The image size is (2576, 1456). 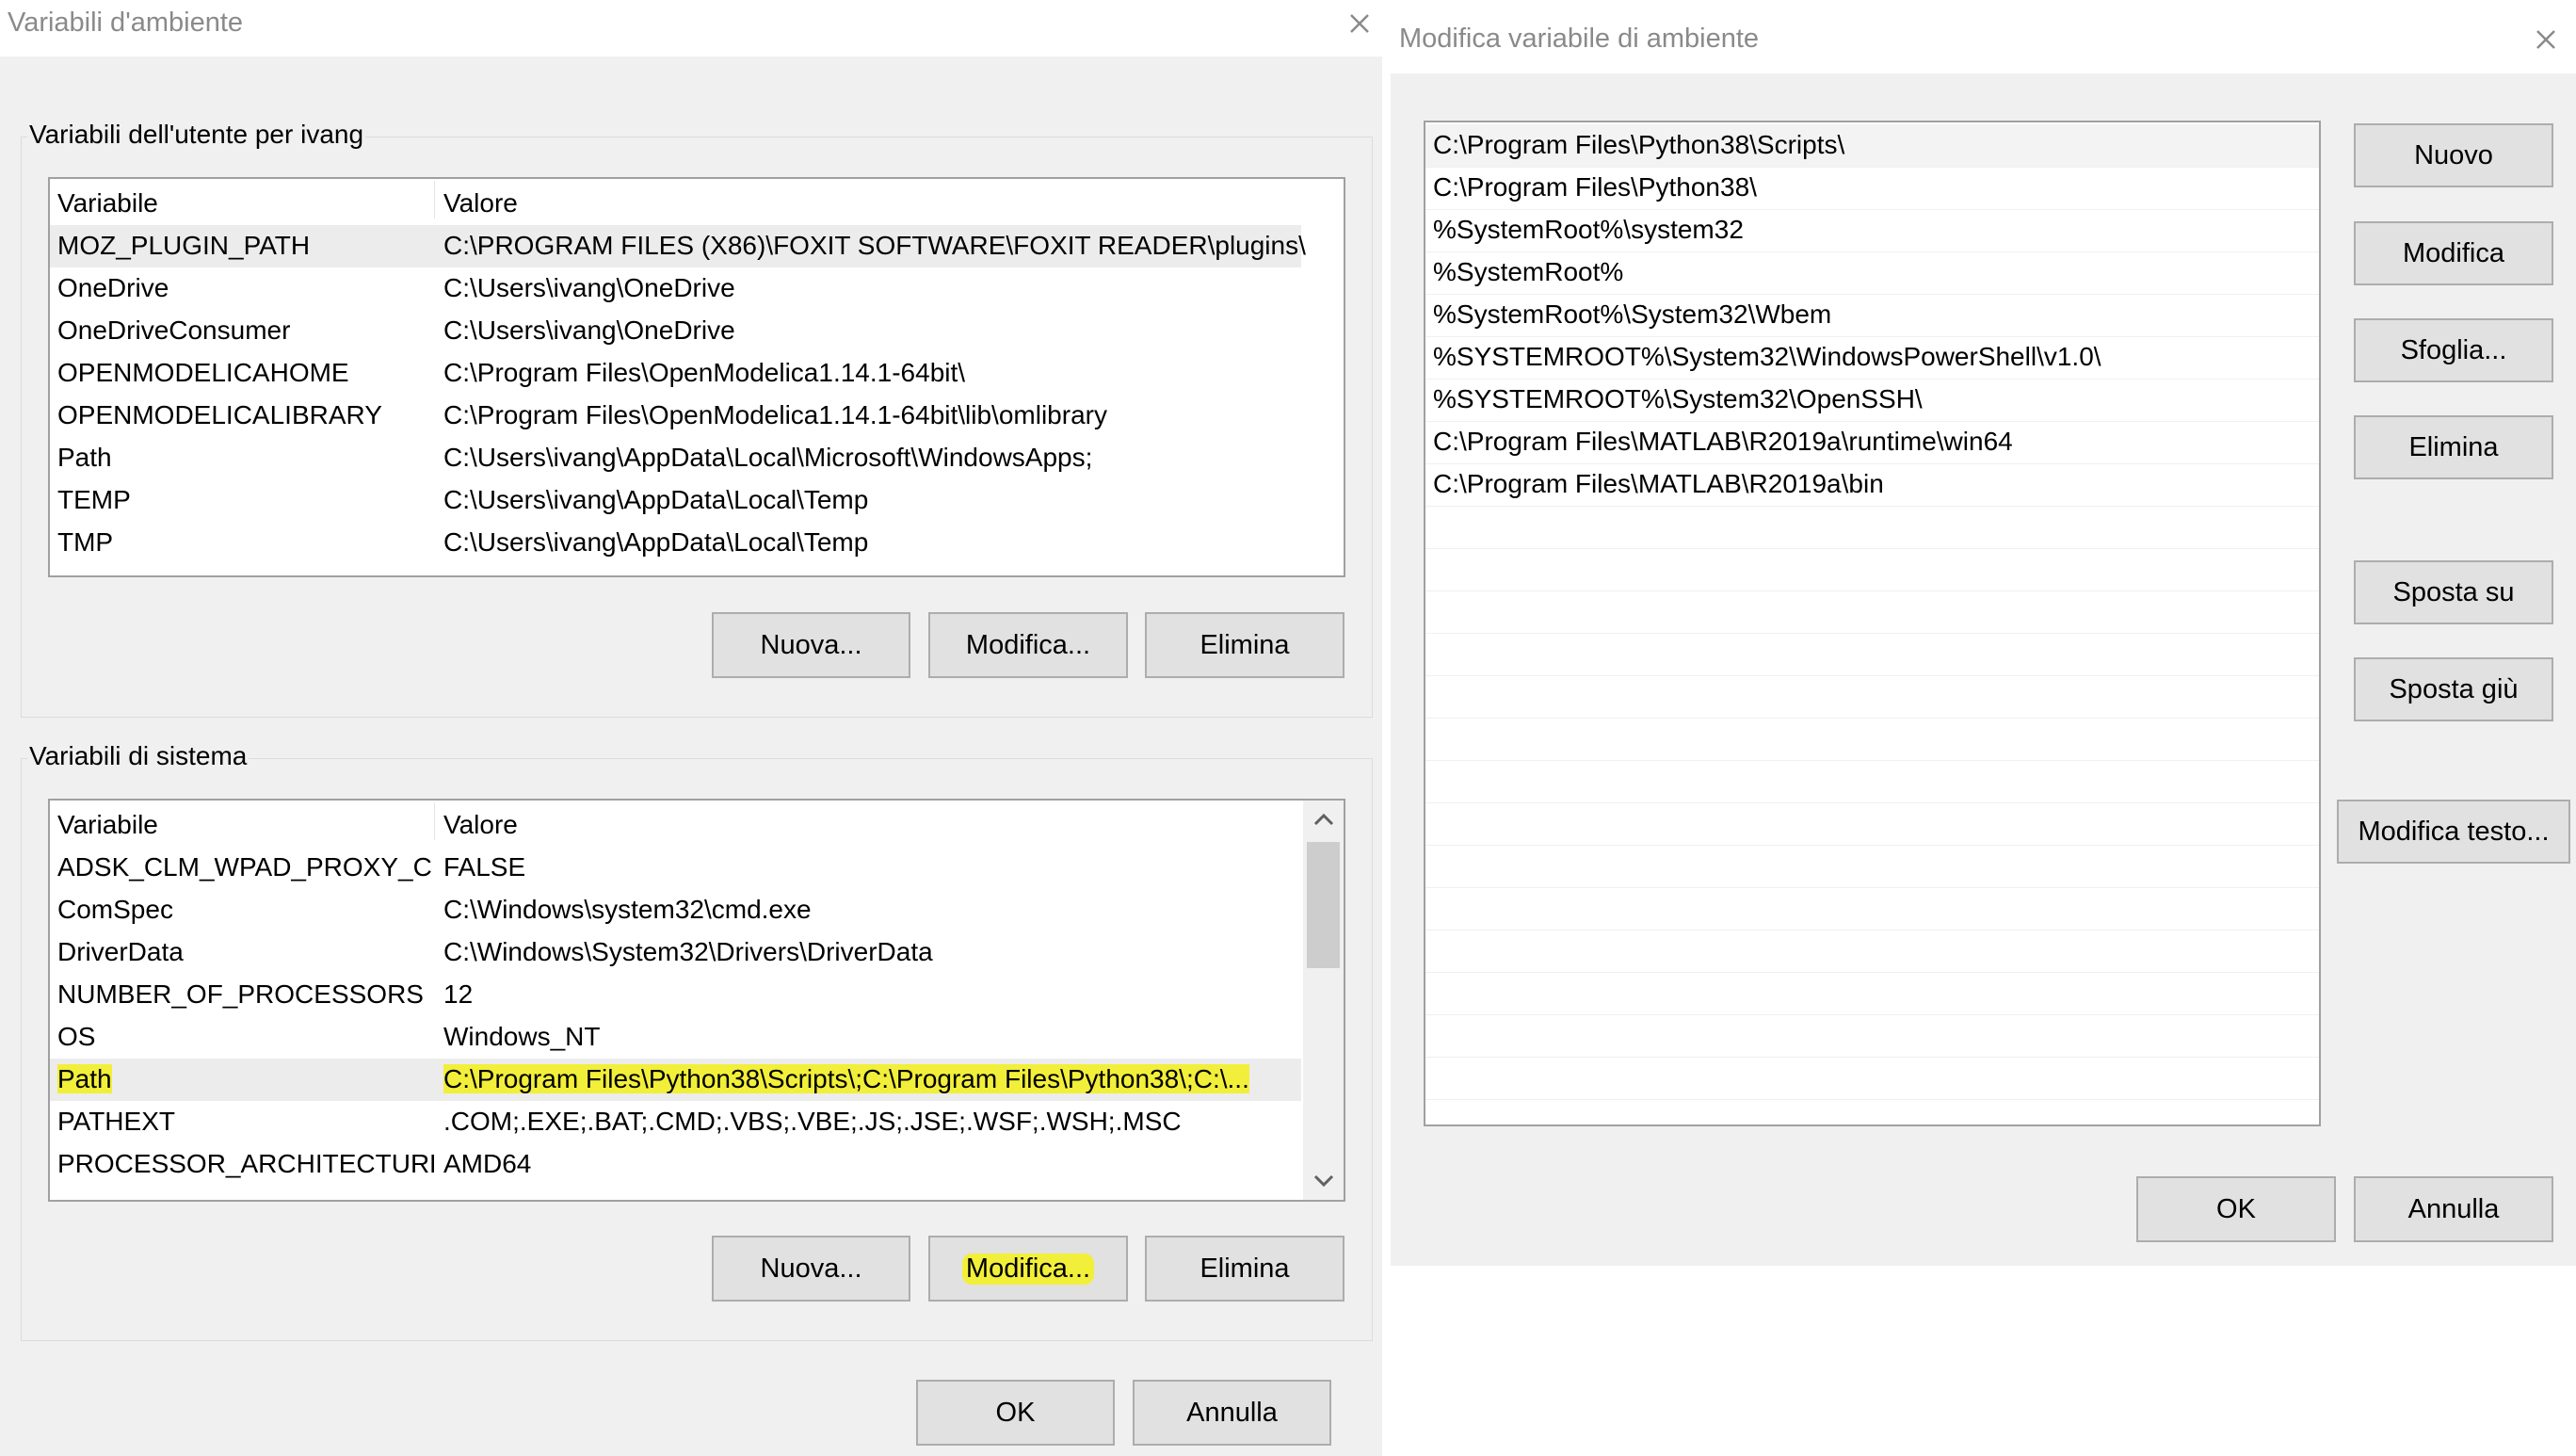 I want to click on user-variables-label: Variabili dell'utente per ivang, so click(x=196, y=135).